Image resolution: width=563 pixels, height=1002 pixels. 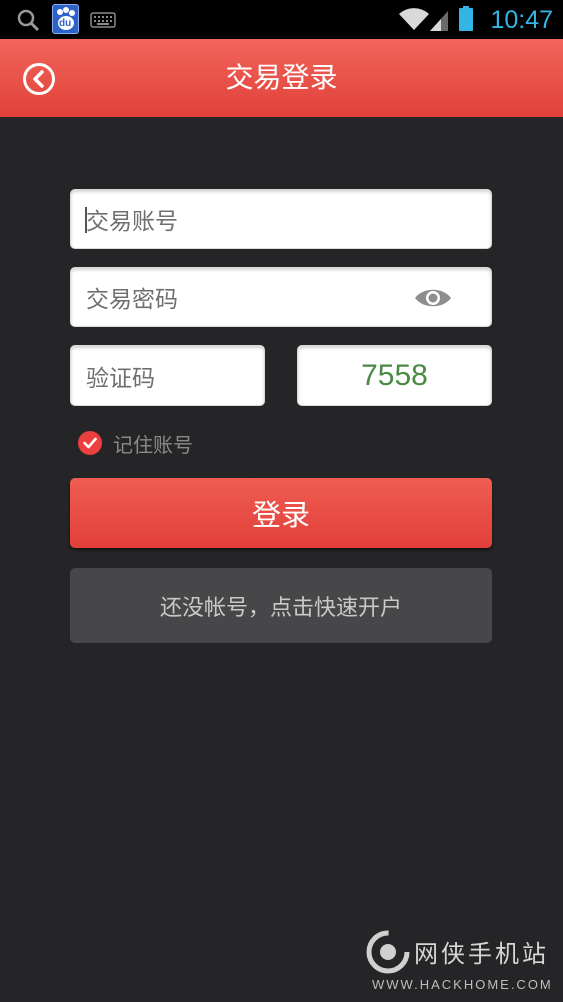 I want to click on search-icon, so click(x=28, y=20).